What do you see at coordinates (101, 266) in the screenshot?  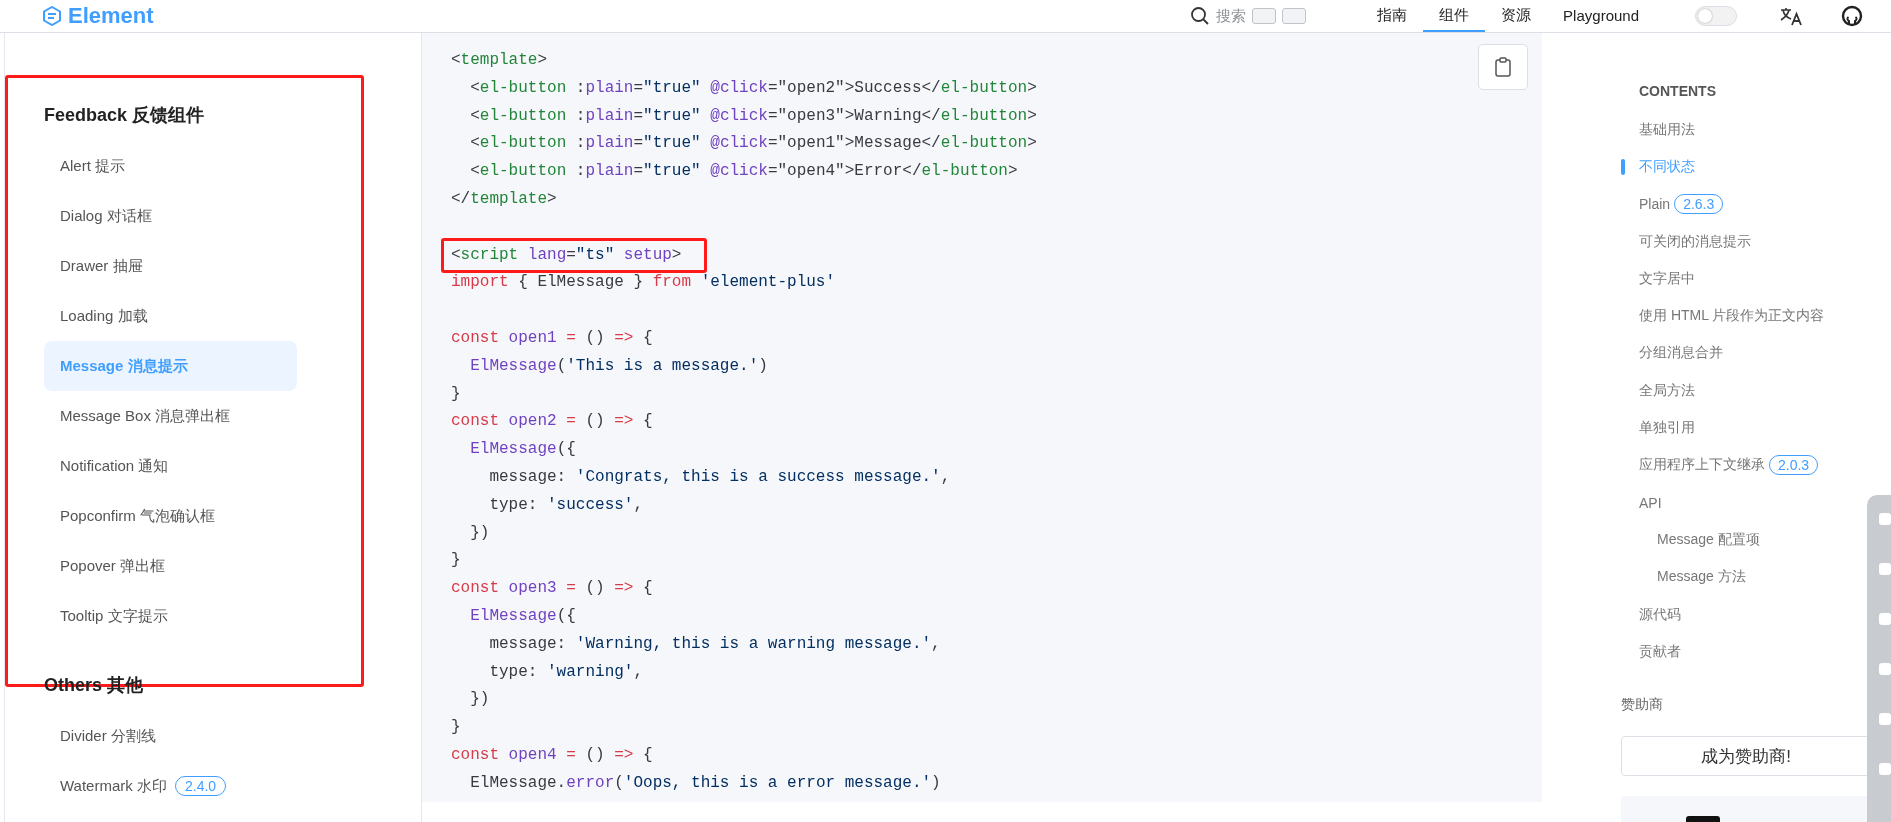 I see `sidebar-item-label: Drawer 抽屉` at bounding box center [101, 266].